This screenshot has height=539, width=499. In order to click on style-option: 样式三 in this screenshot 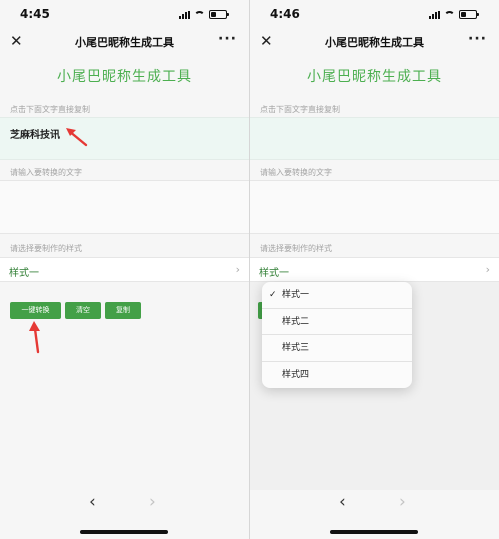, I will do `click(337, 348)`.